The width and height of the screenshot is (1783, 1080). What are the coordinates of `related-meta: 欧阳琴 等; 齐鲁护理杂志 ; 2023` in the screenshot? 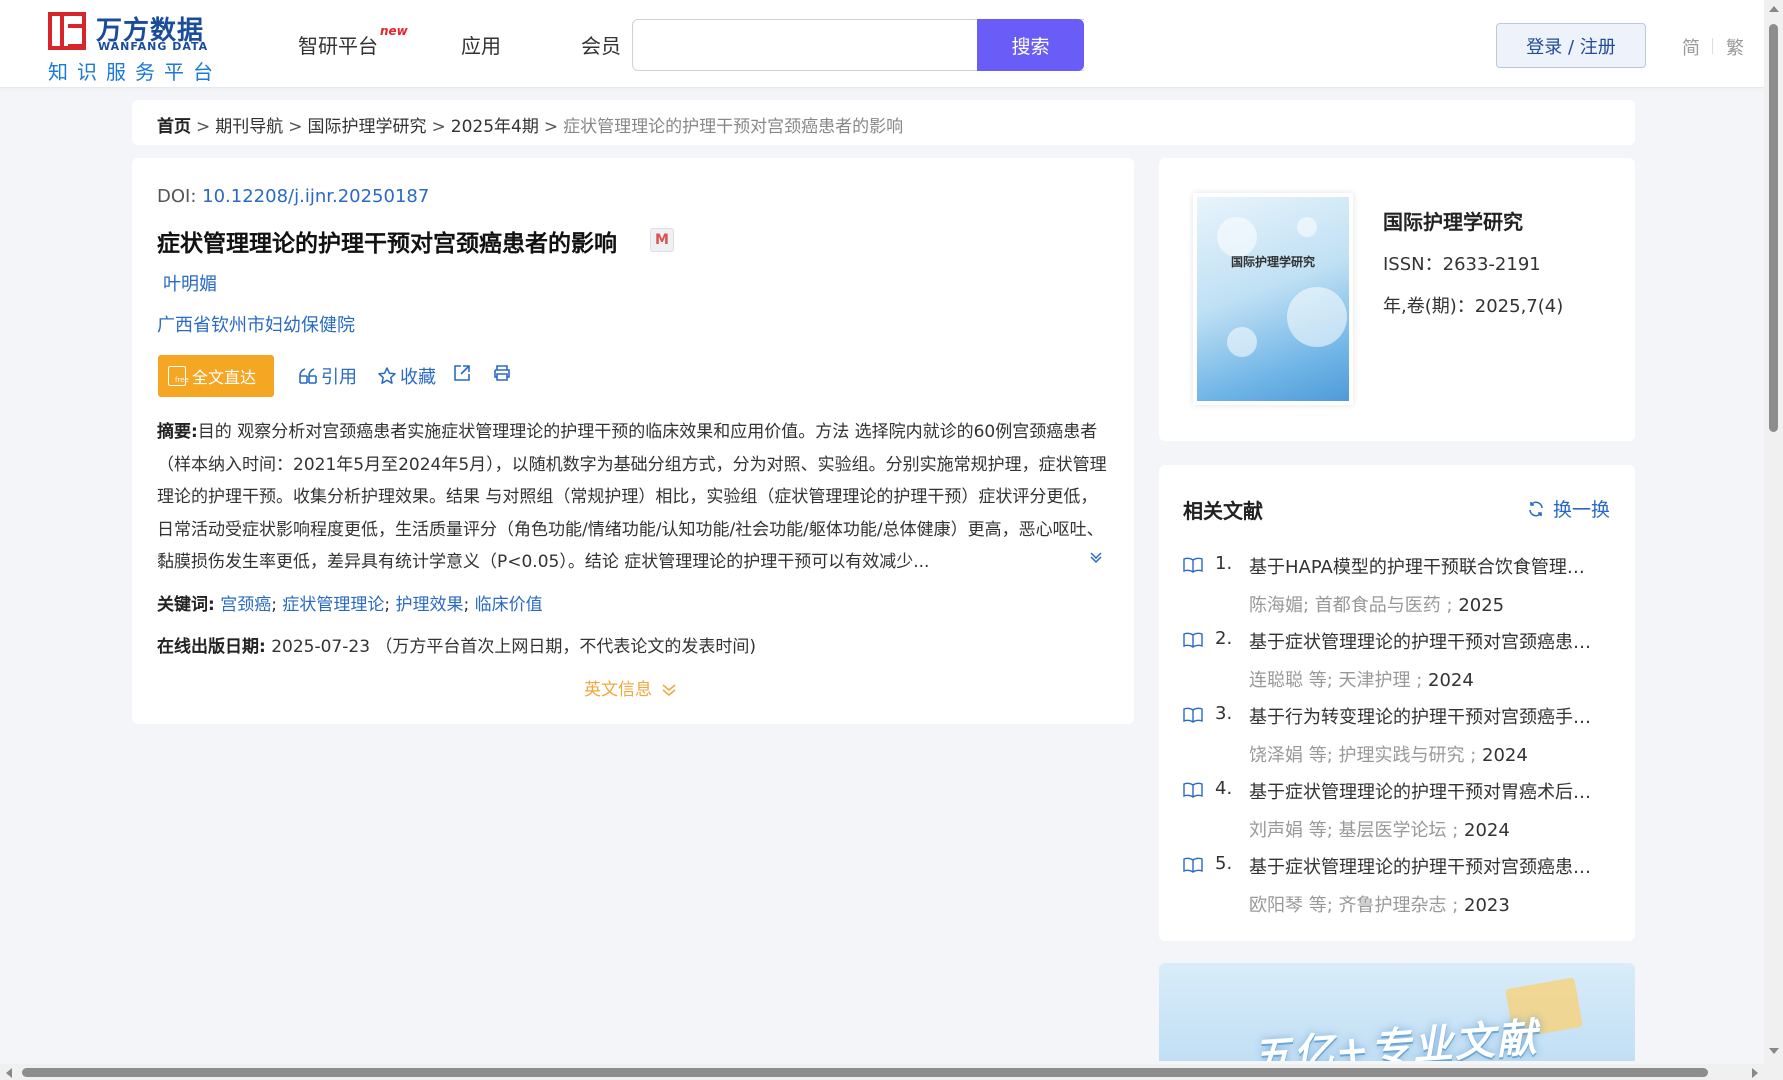 It's located at (1379, 904).